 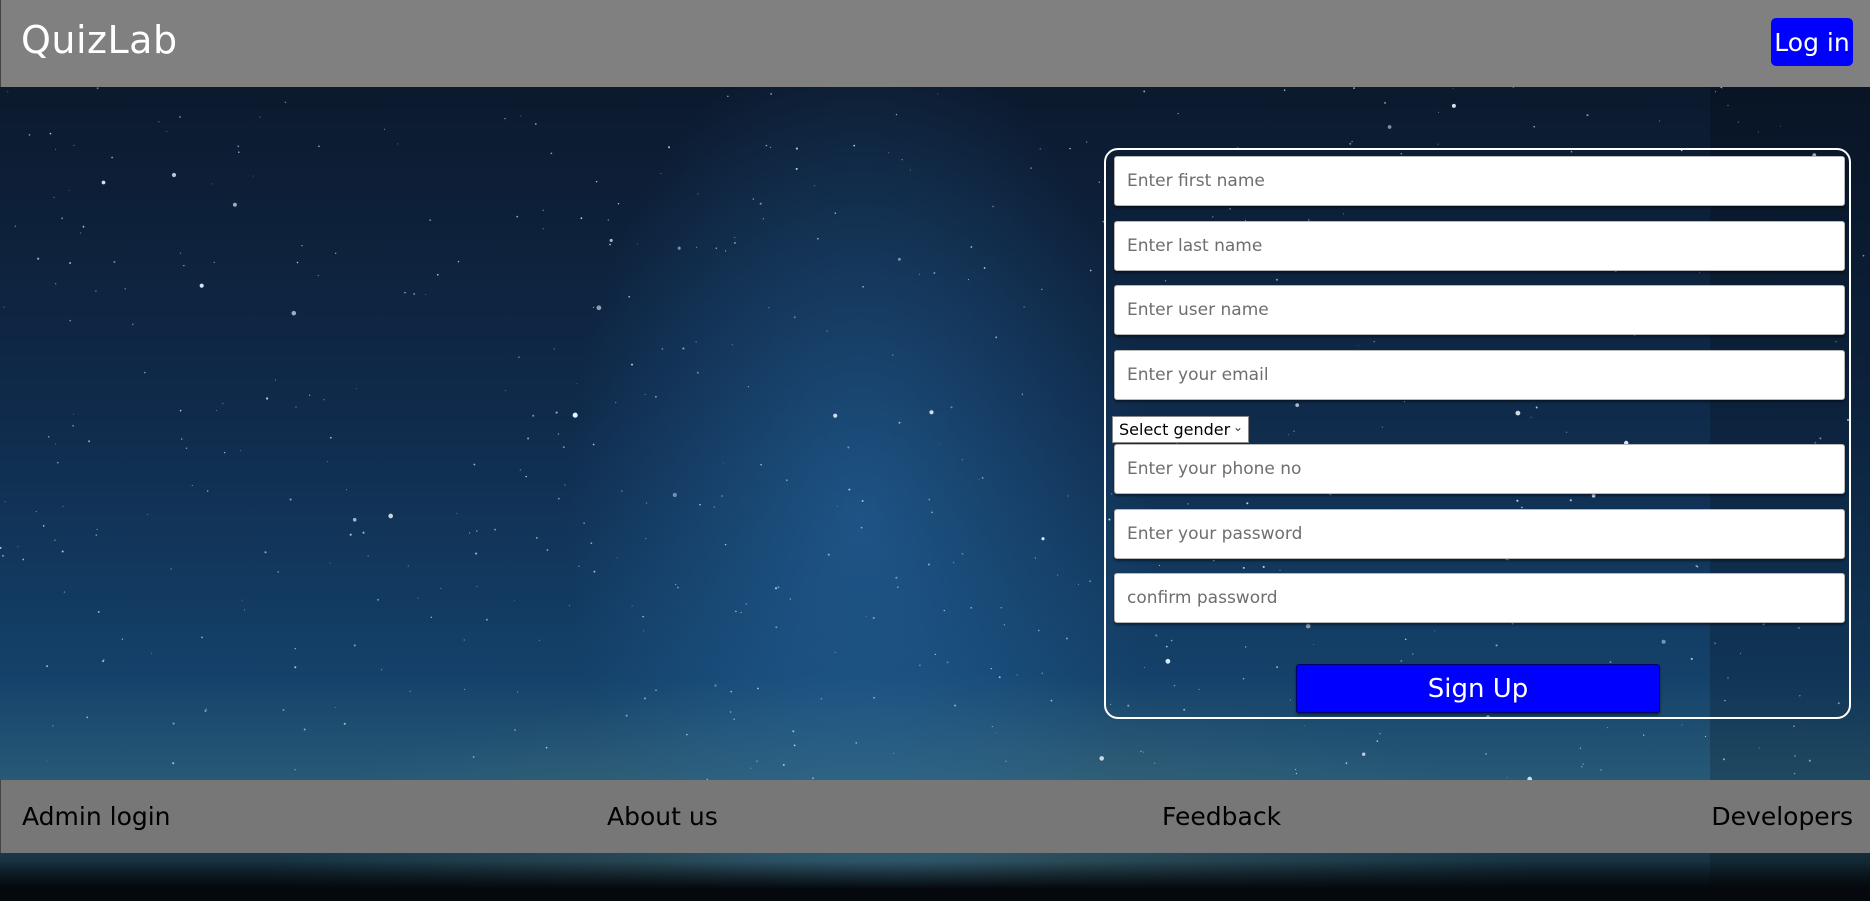 What do you see at coordinates (96, 816) in the screenshot?
I see `footer-admin-login-link: Admin login` at bounding box center [96, 816].